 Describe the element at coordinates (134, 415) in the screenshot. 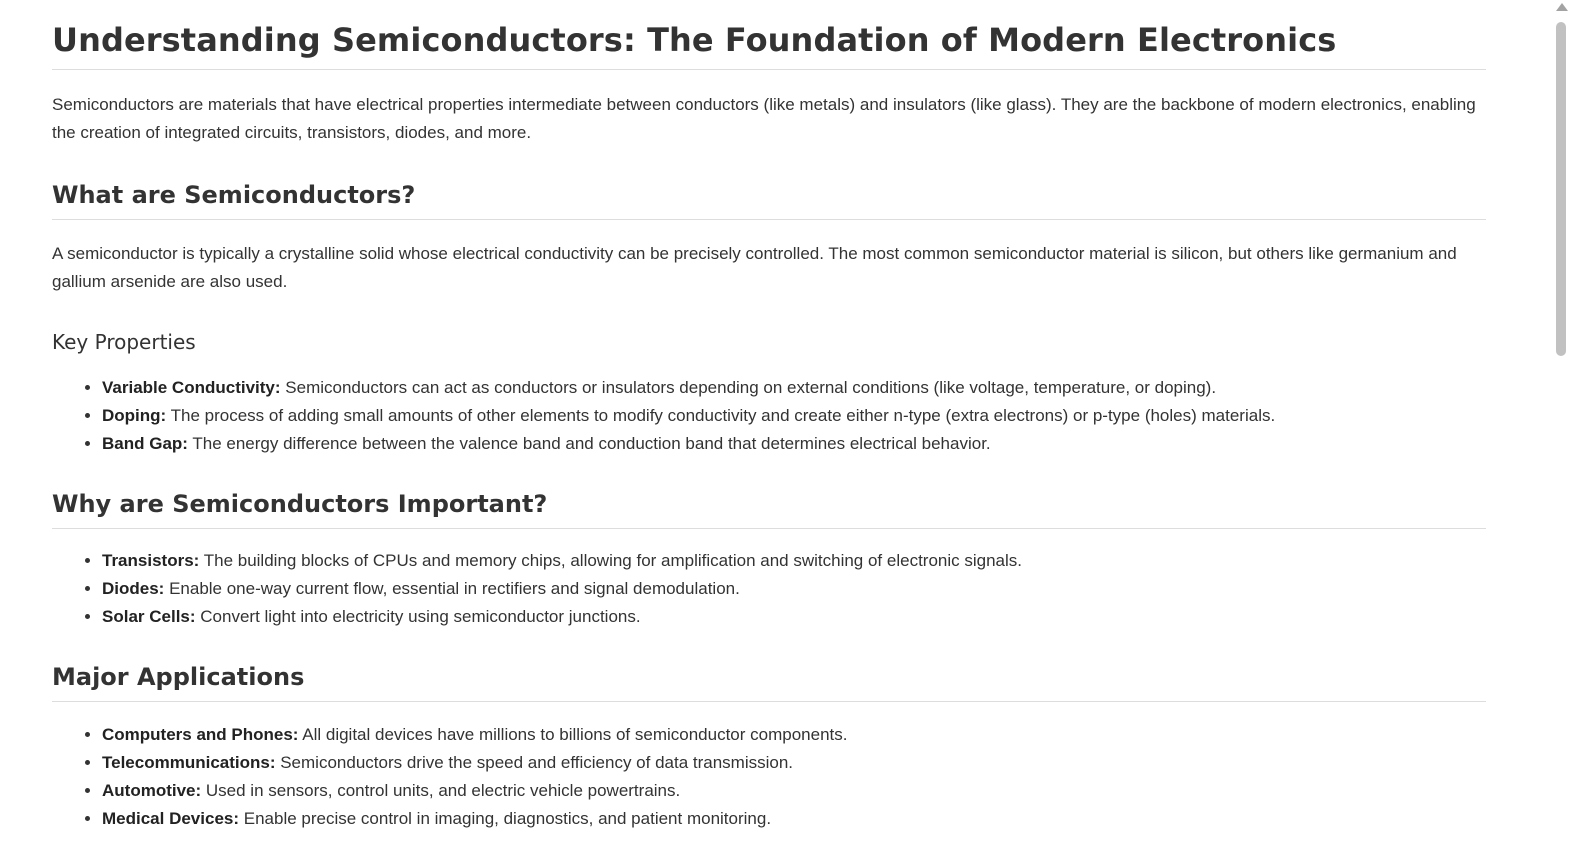

I see `list-item-term: Doping:` at that location.